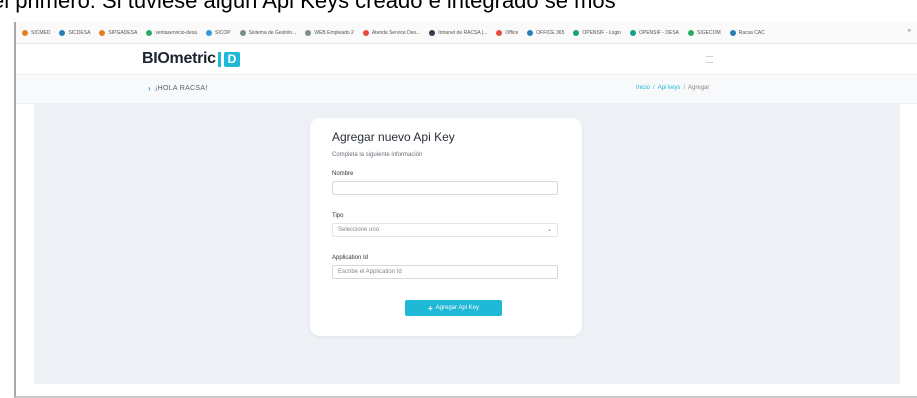  Describe the element at coordinates (709, 32) in the screenshot. I see `bookmark-label: SIGECOM` at that location.